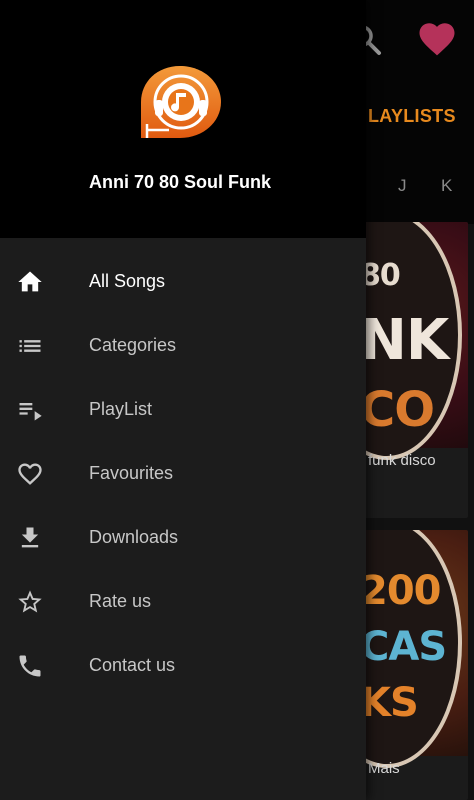  Describe the element at coordinates (183, 346) in the screenshot. I see `menu-item-categories: Categories` at that location.